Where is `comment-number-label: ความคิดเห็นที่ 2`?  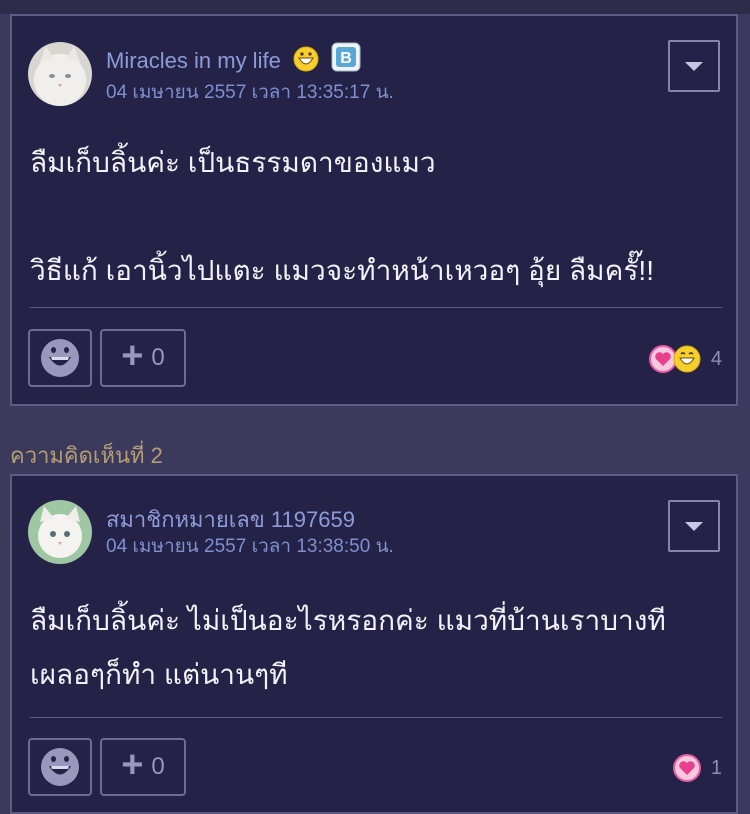
comment-number-label: ความคิดเห็นที่ 2 is located at coordinates (86, 455).